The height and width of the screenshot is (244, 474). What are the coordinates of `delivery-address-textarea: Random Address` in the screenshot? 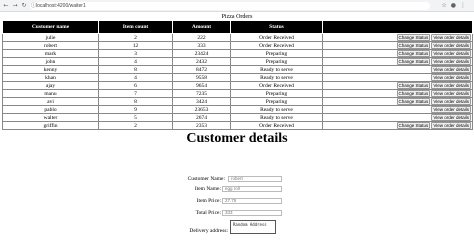 It's located at (253, 227).